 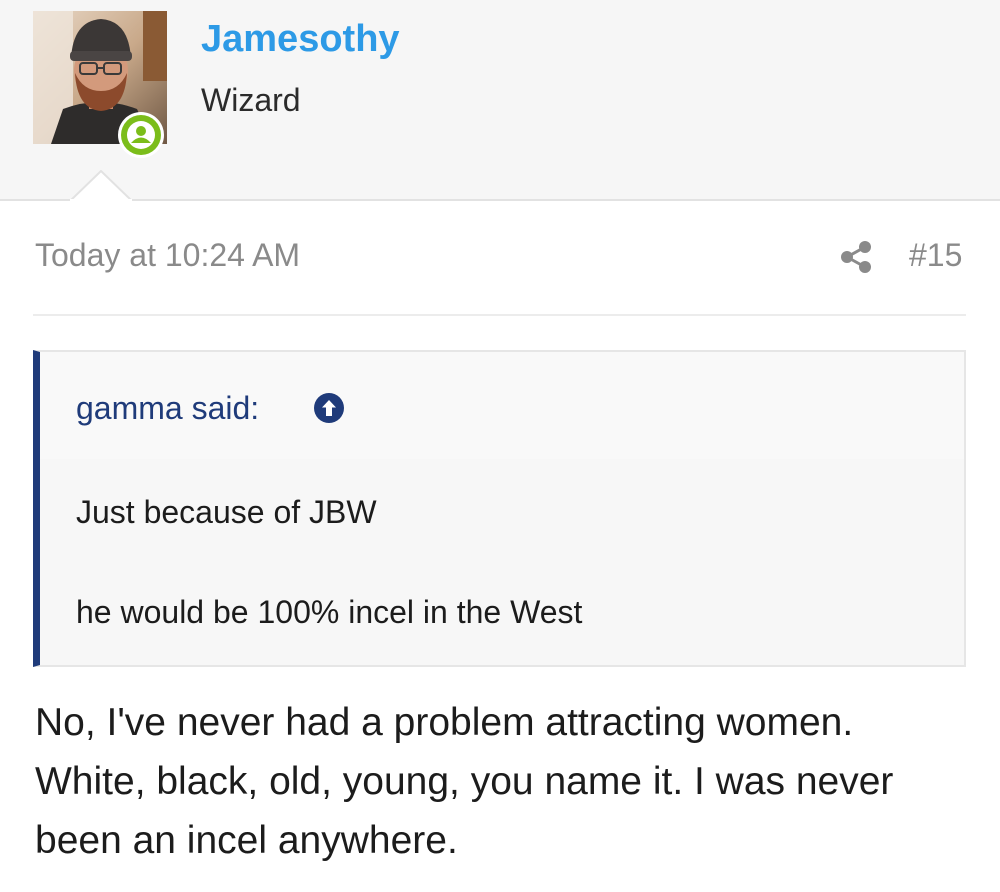 I want to click on quote-header: gamma said:, so click(x=502, y=405).